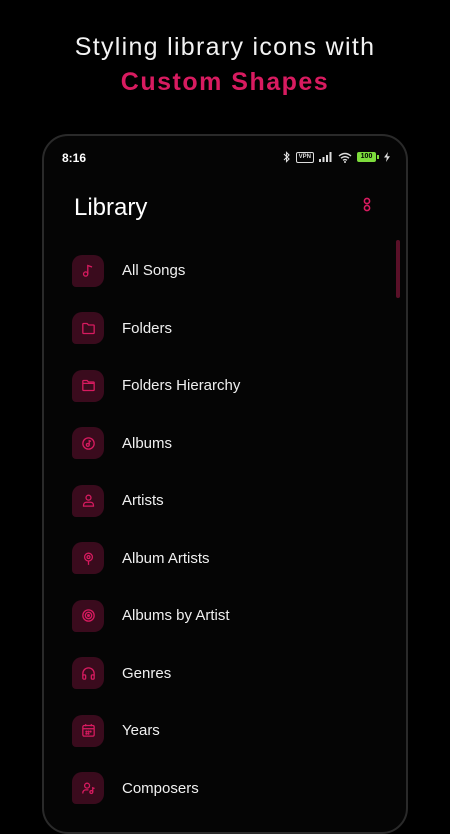 This screenshot has width=450, height=834. Describe the element at coordinates (143, 501) in the screenshot. I see `list-item-label: Artists` at that location.